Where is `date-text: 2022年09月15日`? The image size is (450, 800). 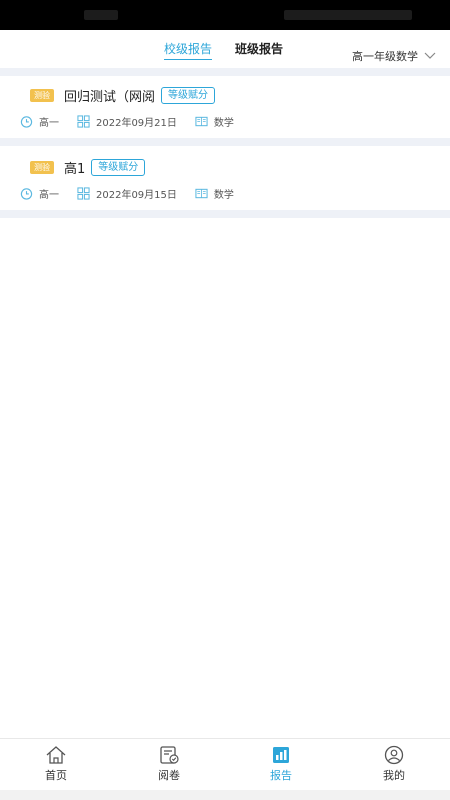
date-text: 2022年09月15日 is located at coordinates (136, 195).